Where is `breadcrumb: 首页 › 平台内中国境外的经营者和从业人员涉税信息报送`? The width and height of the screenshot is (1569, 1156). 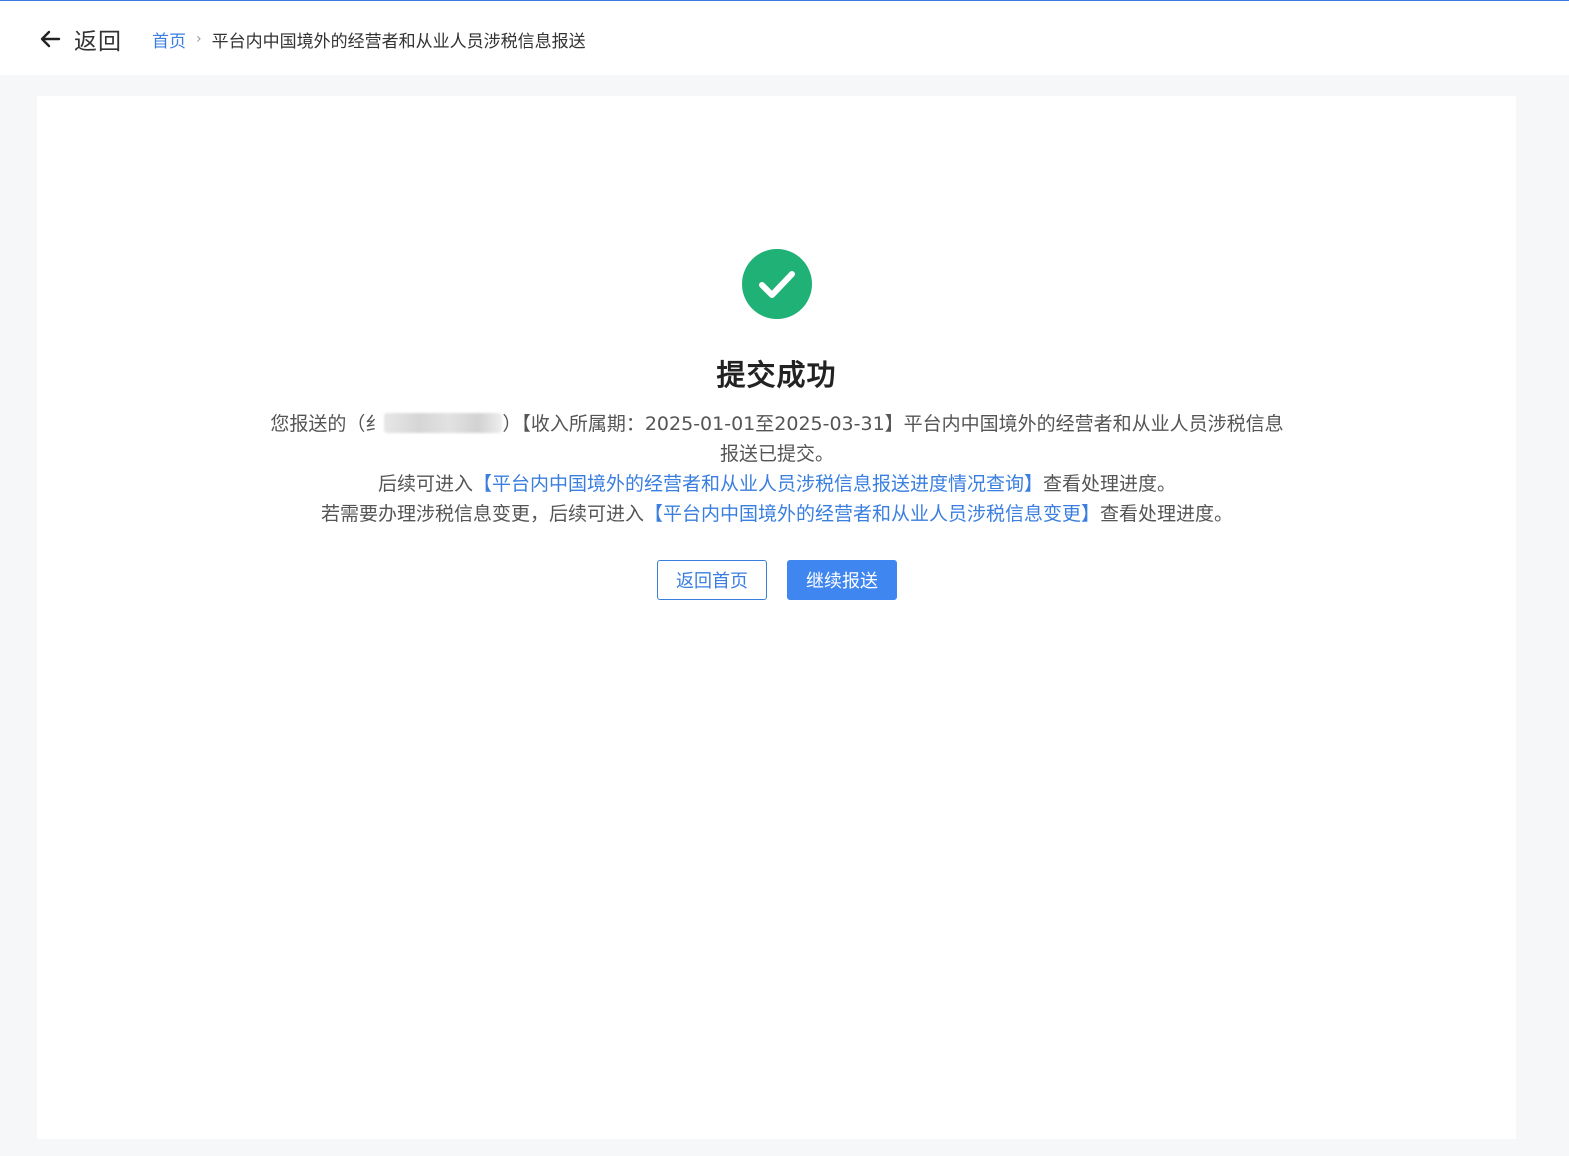 breadcrumb: 首页 › 平台内中国境外的经营者和从业人员涉税信息报送 is located at coordinates (369, 39).